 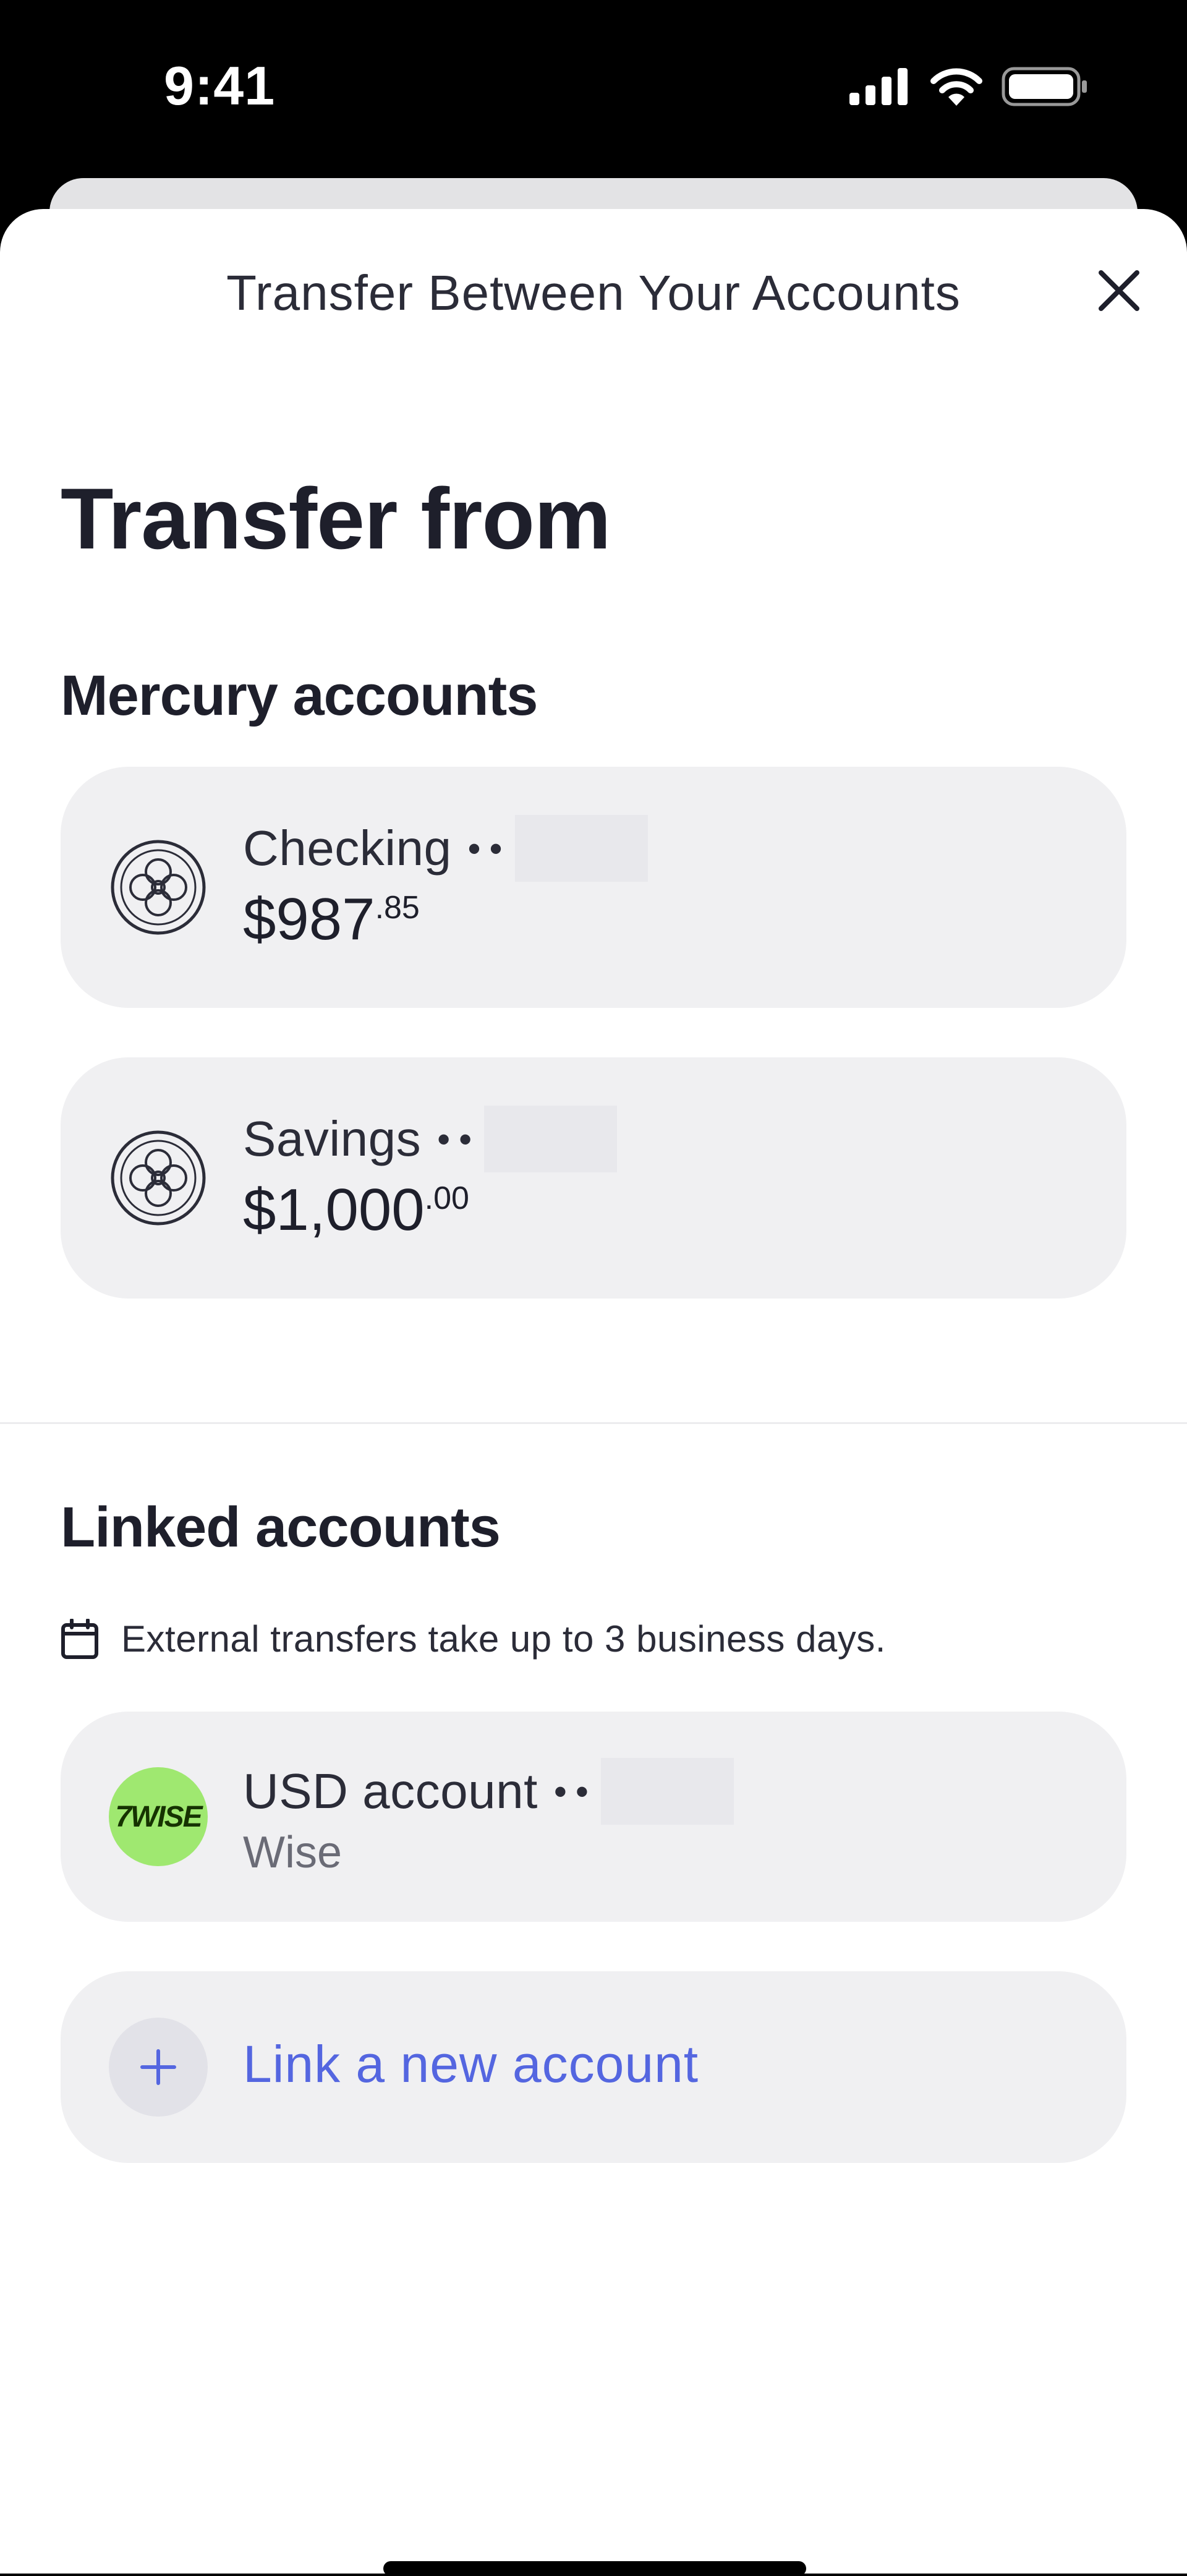 I want to click on balance-cents: .00, so click(x=447, y=1198).